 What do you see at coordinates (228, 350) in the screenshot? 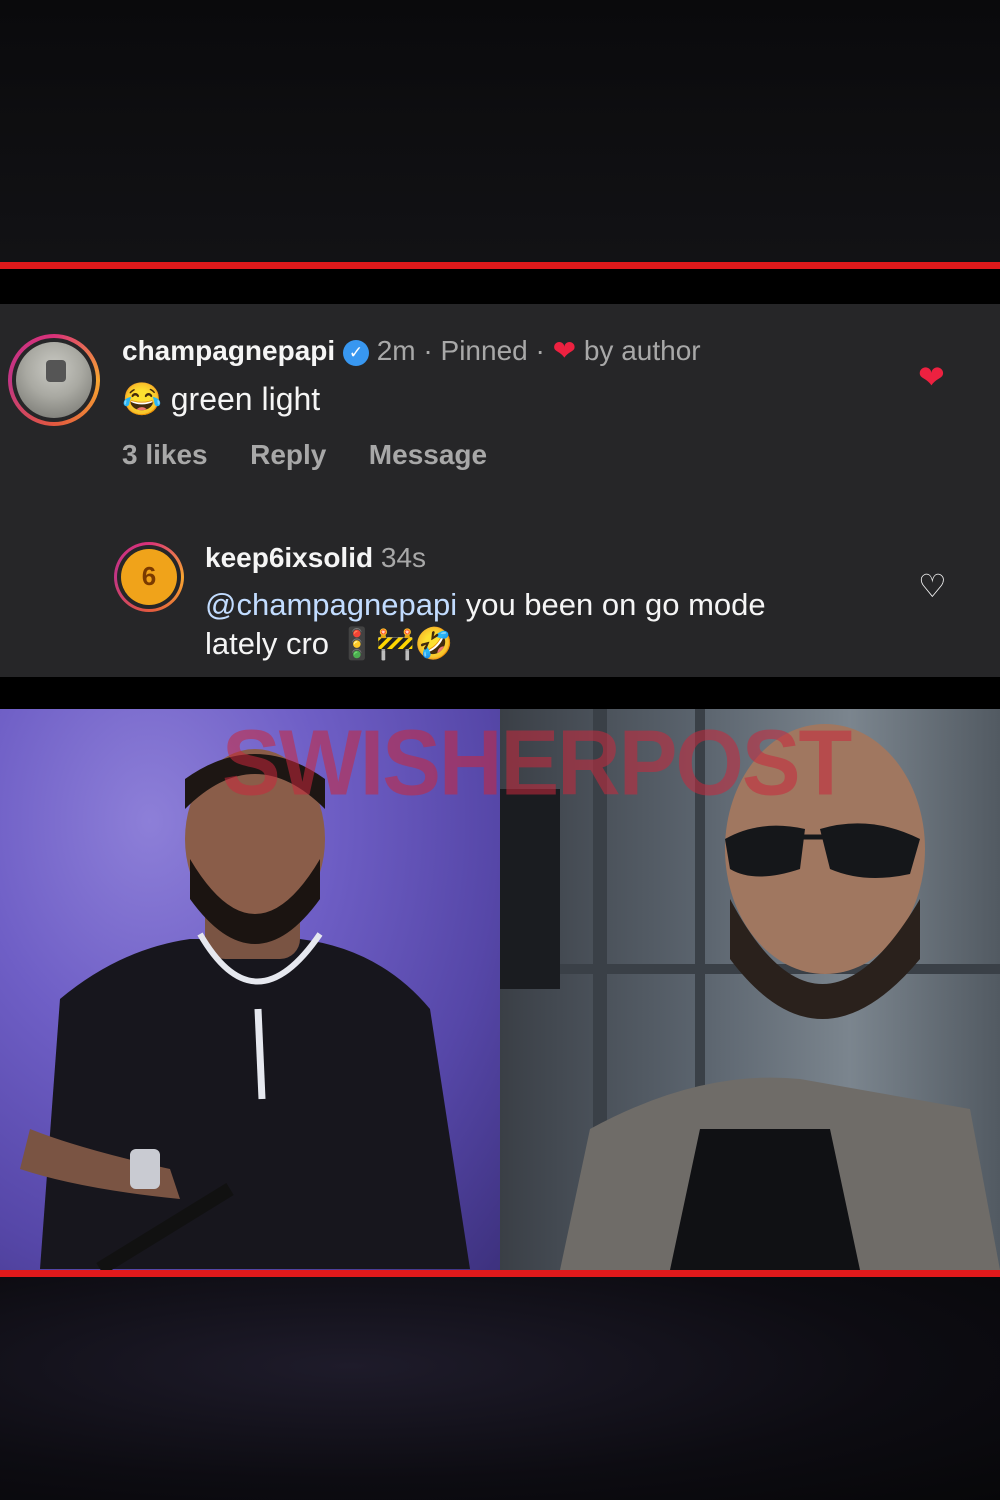
I see `comment-1-username: champagnepapi` at bounding box center [228, 350].